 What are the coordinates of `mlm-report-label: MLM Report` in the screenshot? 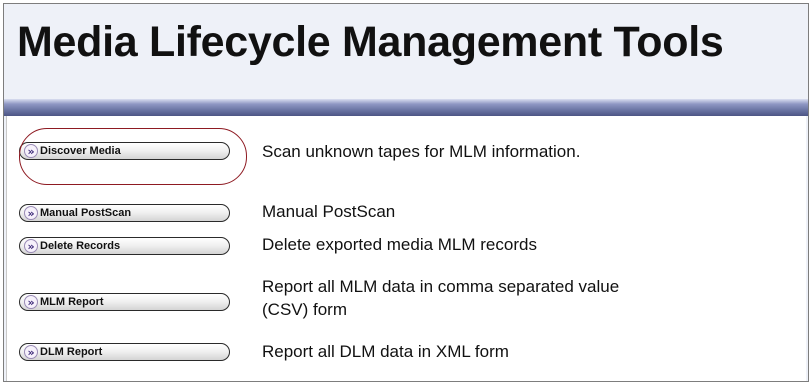 It's located at (72, 302).